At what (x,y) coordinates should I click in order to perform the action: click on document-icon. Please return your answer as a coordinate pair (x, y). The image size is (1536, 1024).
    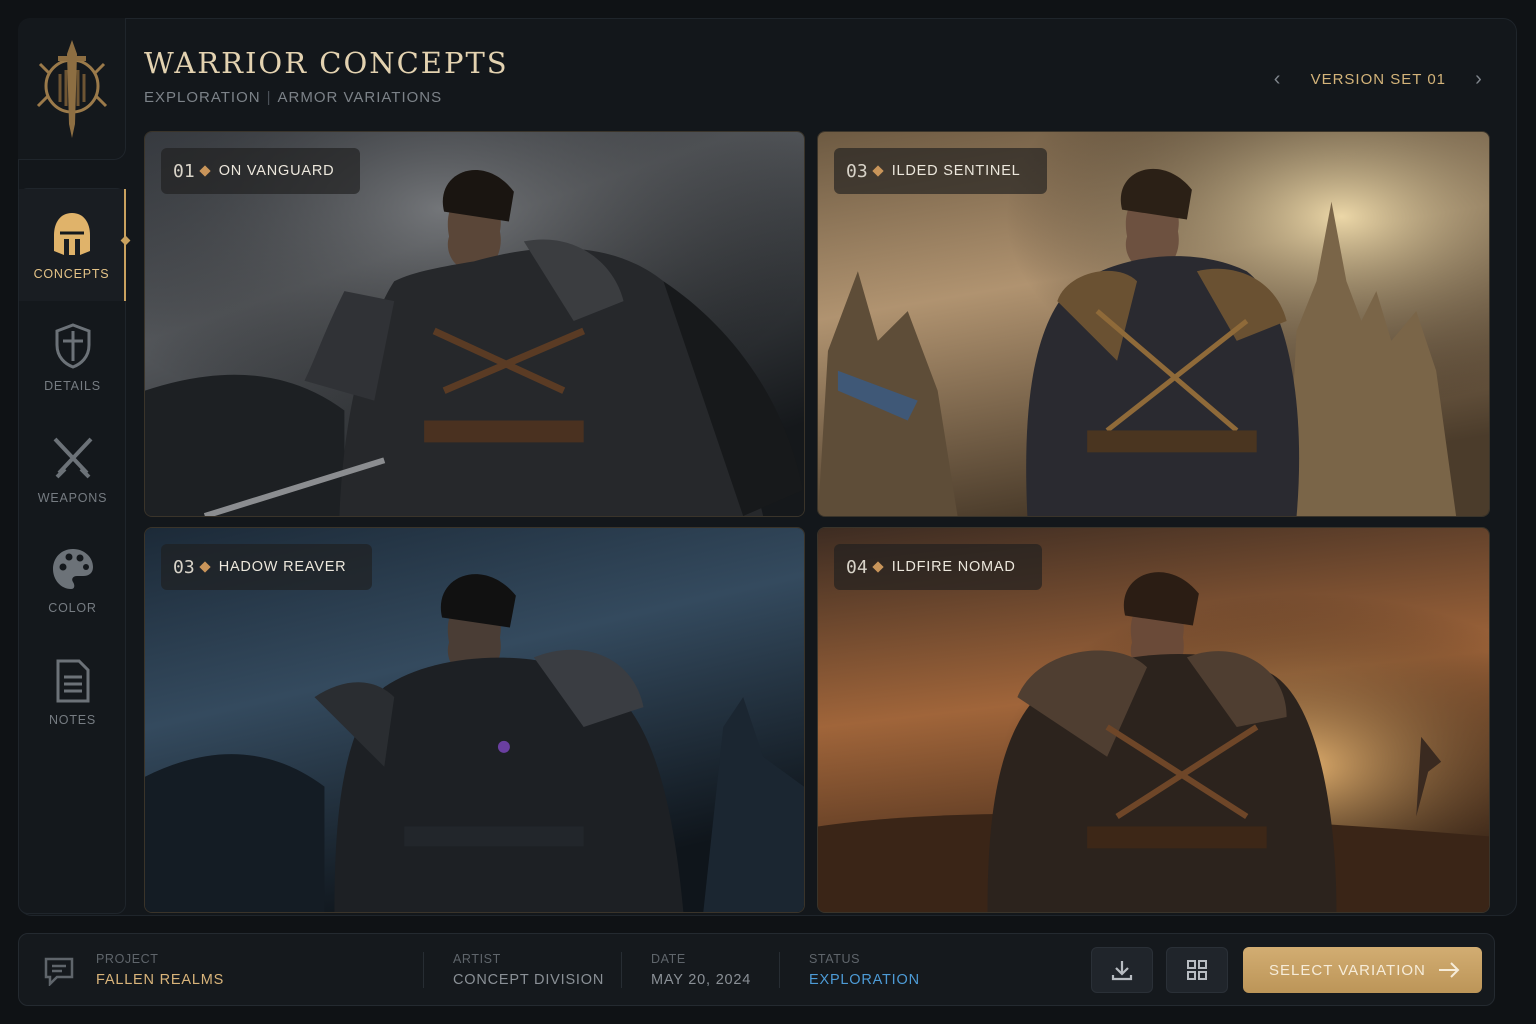
    Looking at the image, I should click on (72, 681).